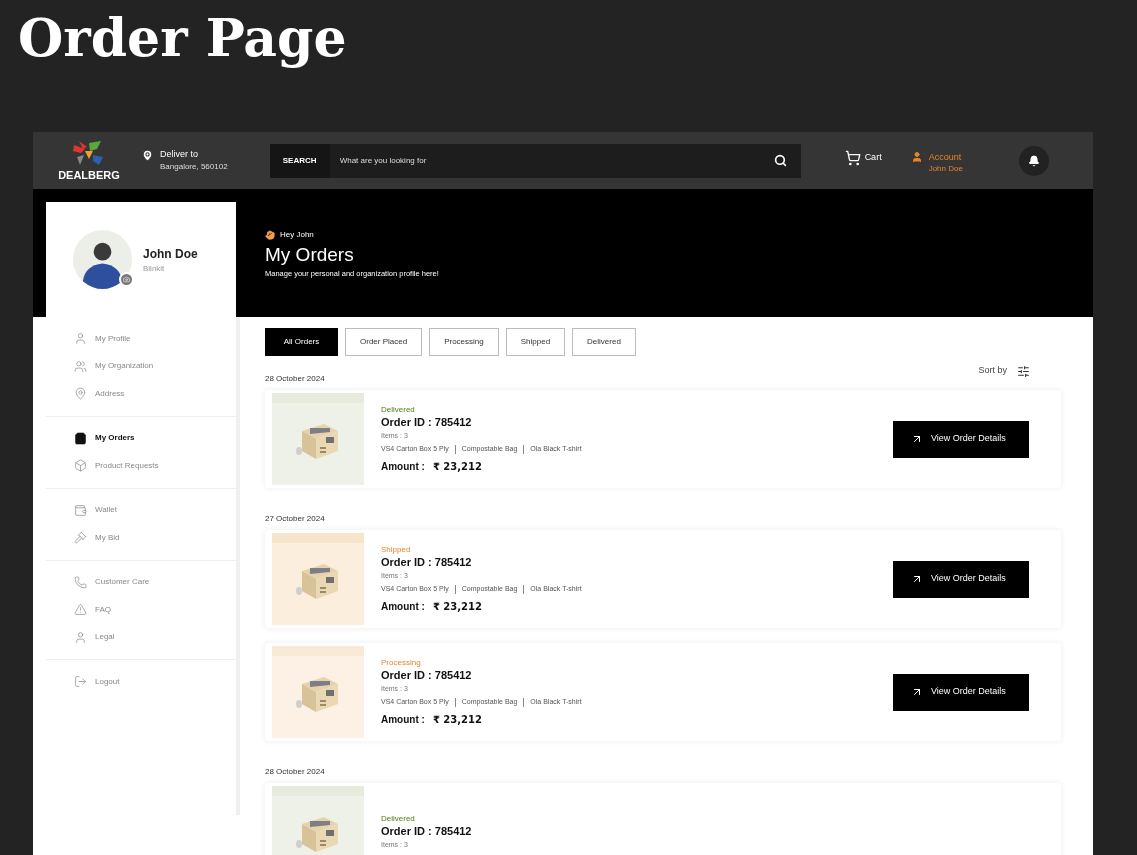 The height and width of the screenshot is (855, 1137). I want to click on sidebar-item: Legal, so click(141, 637).